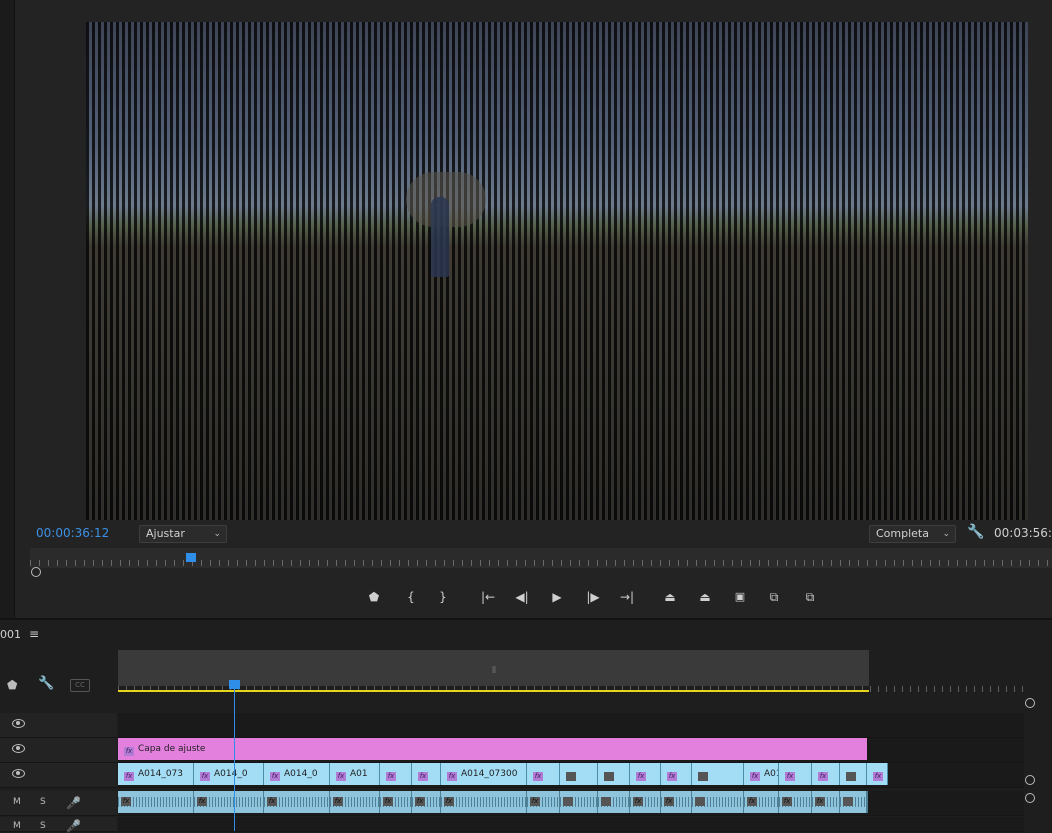 This screenshot has width=1052, height=833. What do you see at coordinates (810, 597) in the screenshot?
I see `overwrite-icon: ⧉` at bounding box center [810, 597].